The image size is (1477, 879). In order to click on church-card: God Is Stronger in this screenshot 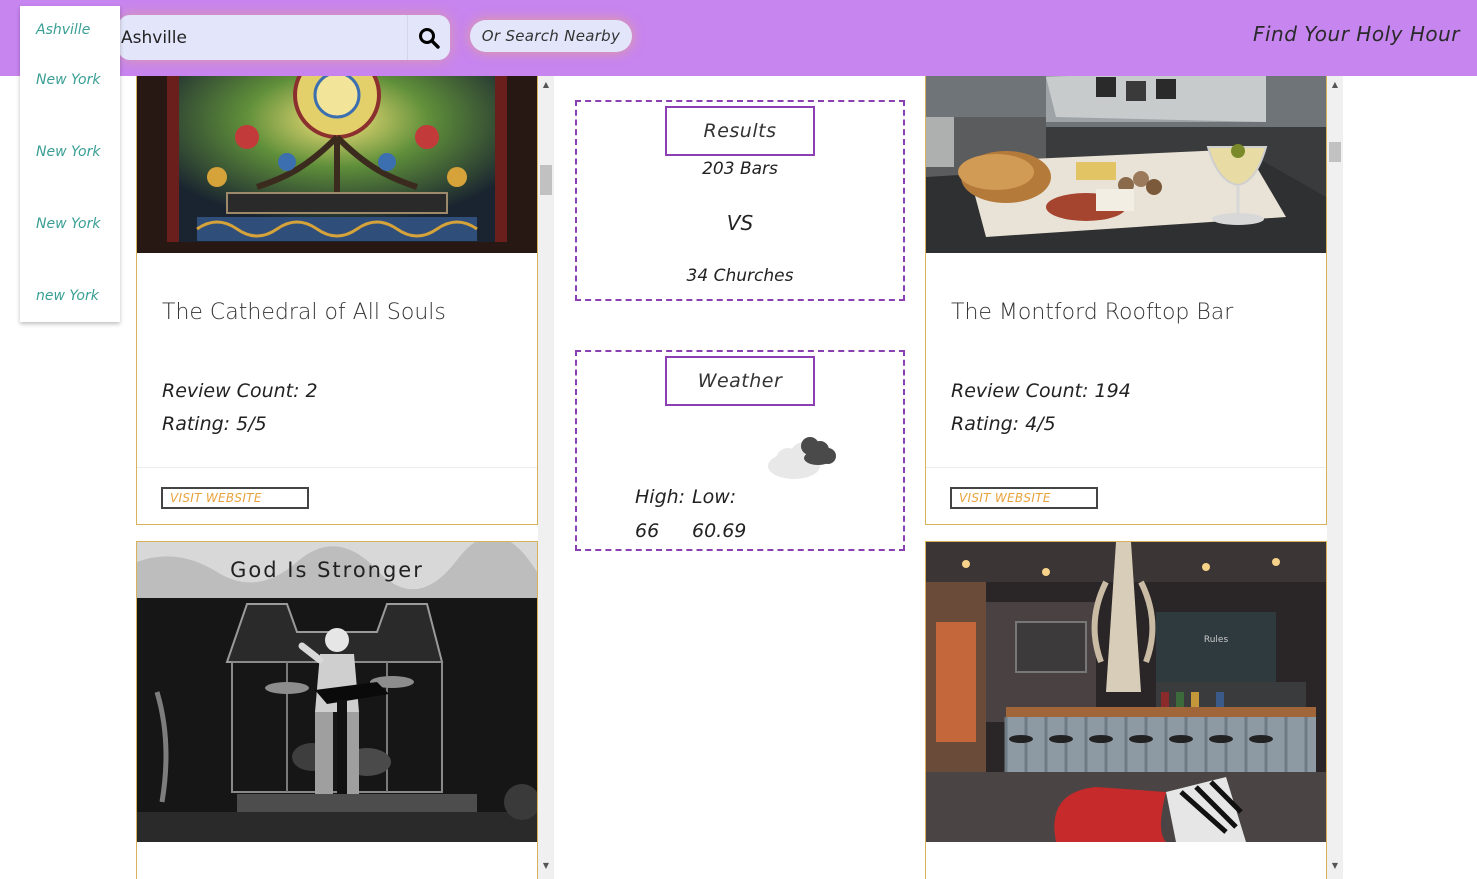, I will do `click(337, 710)`.